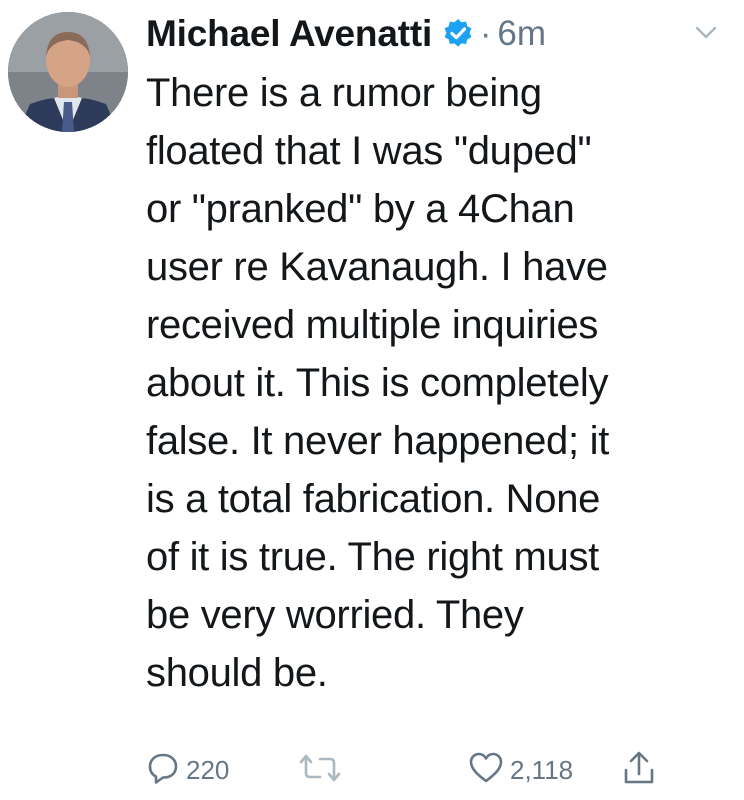 The height and width of the screenshot is (800, 744). Describe the element at coordinates (458, 34) in the screenshot. I see `verified-badge-icon` at that location.